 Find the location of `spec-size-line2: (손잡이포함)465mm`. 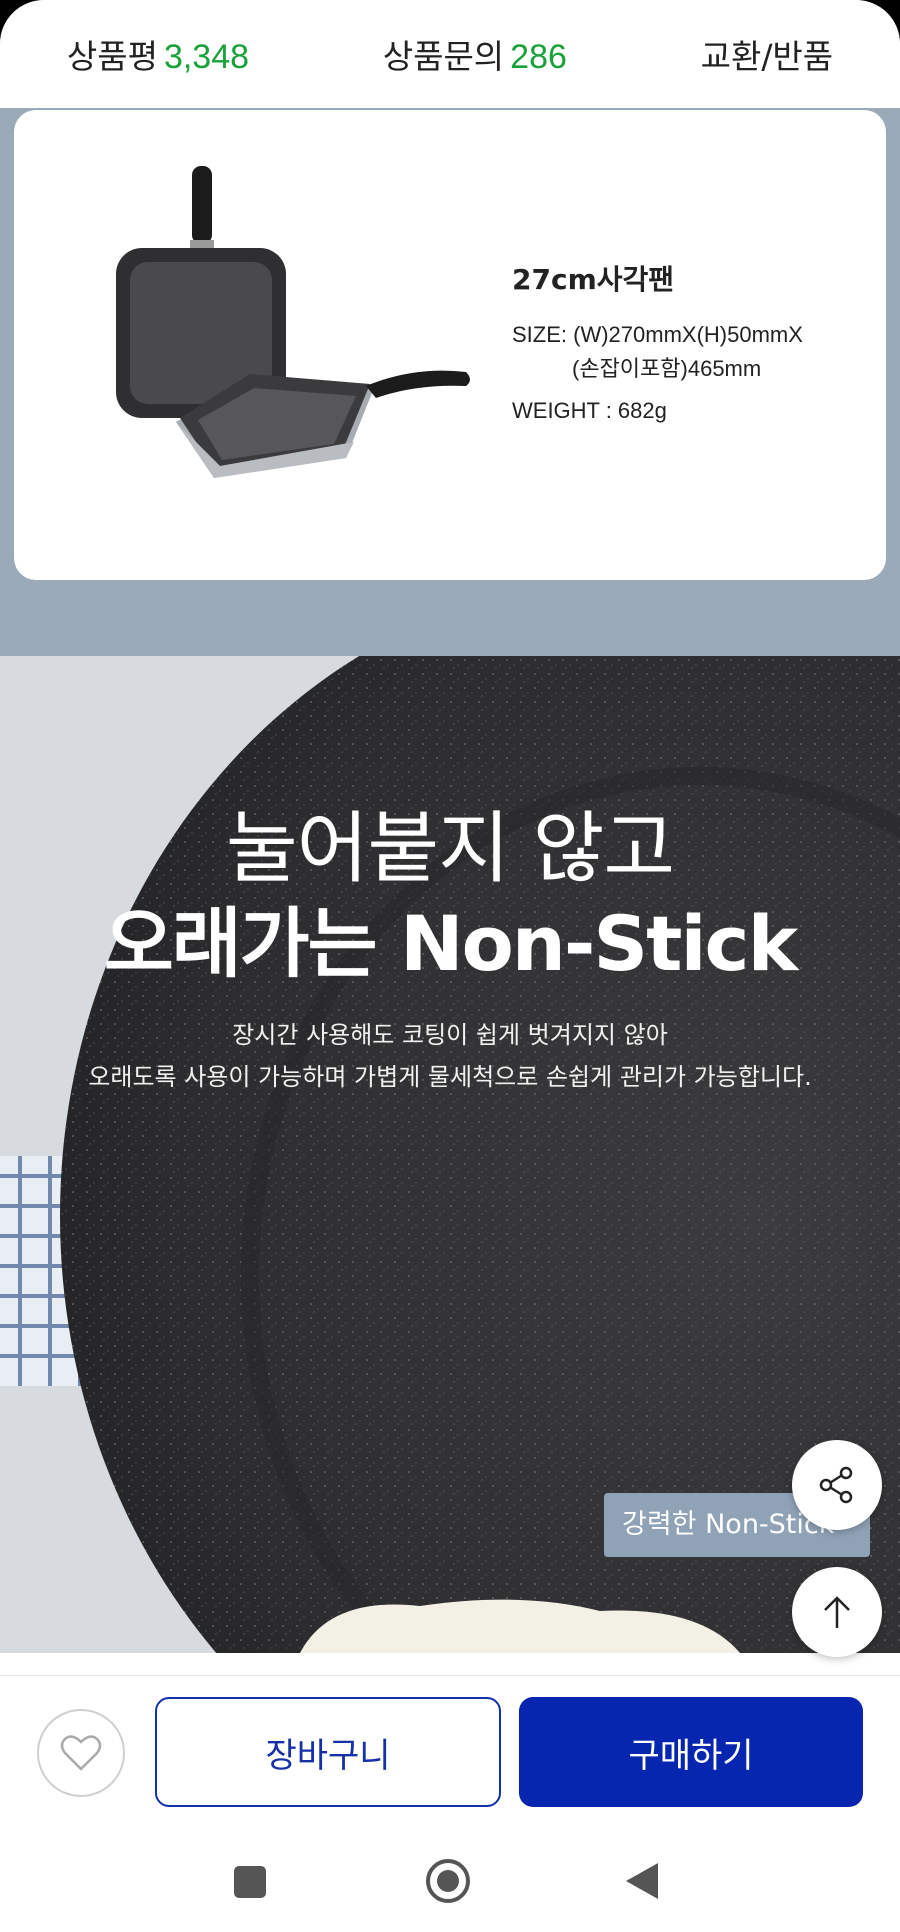

spec-size-line2: (손잡이포함)465mm is located at coordinates (667, 368).